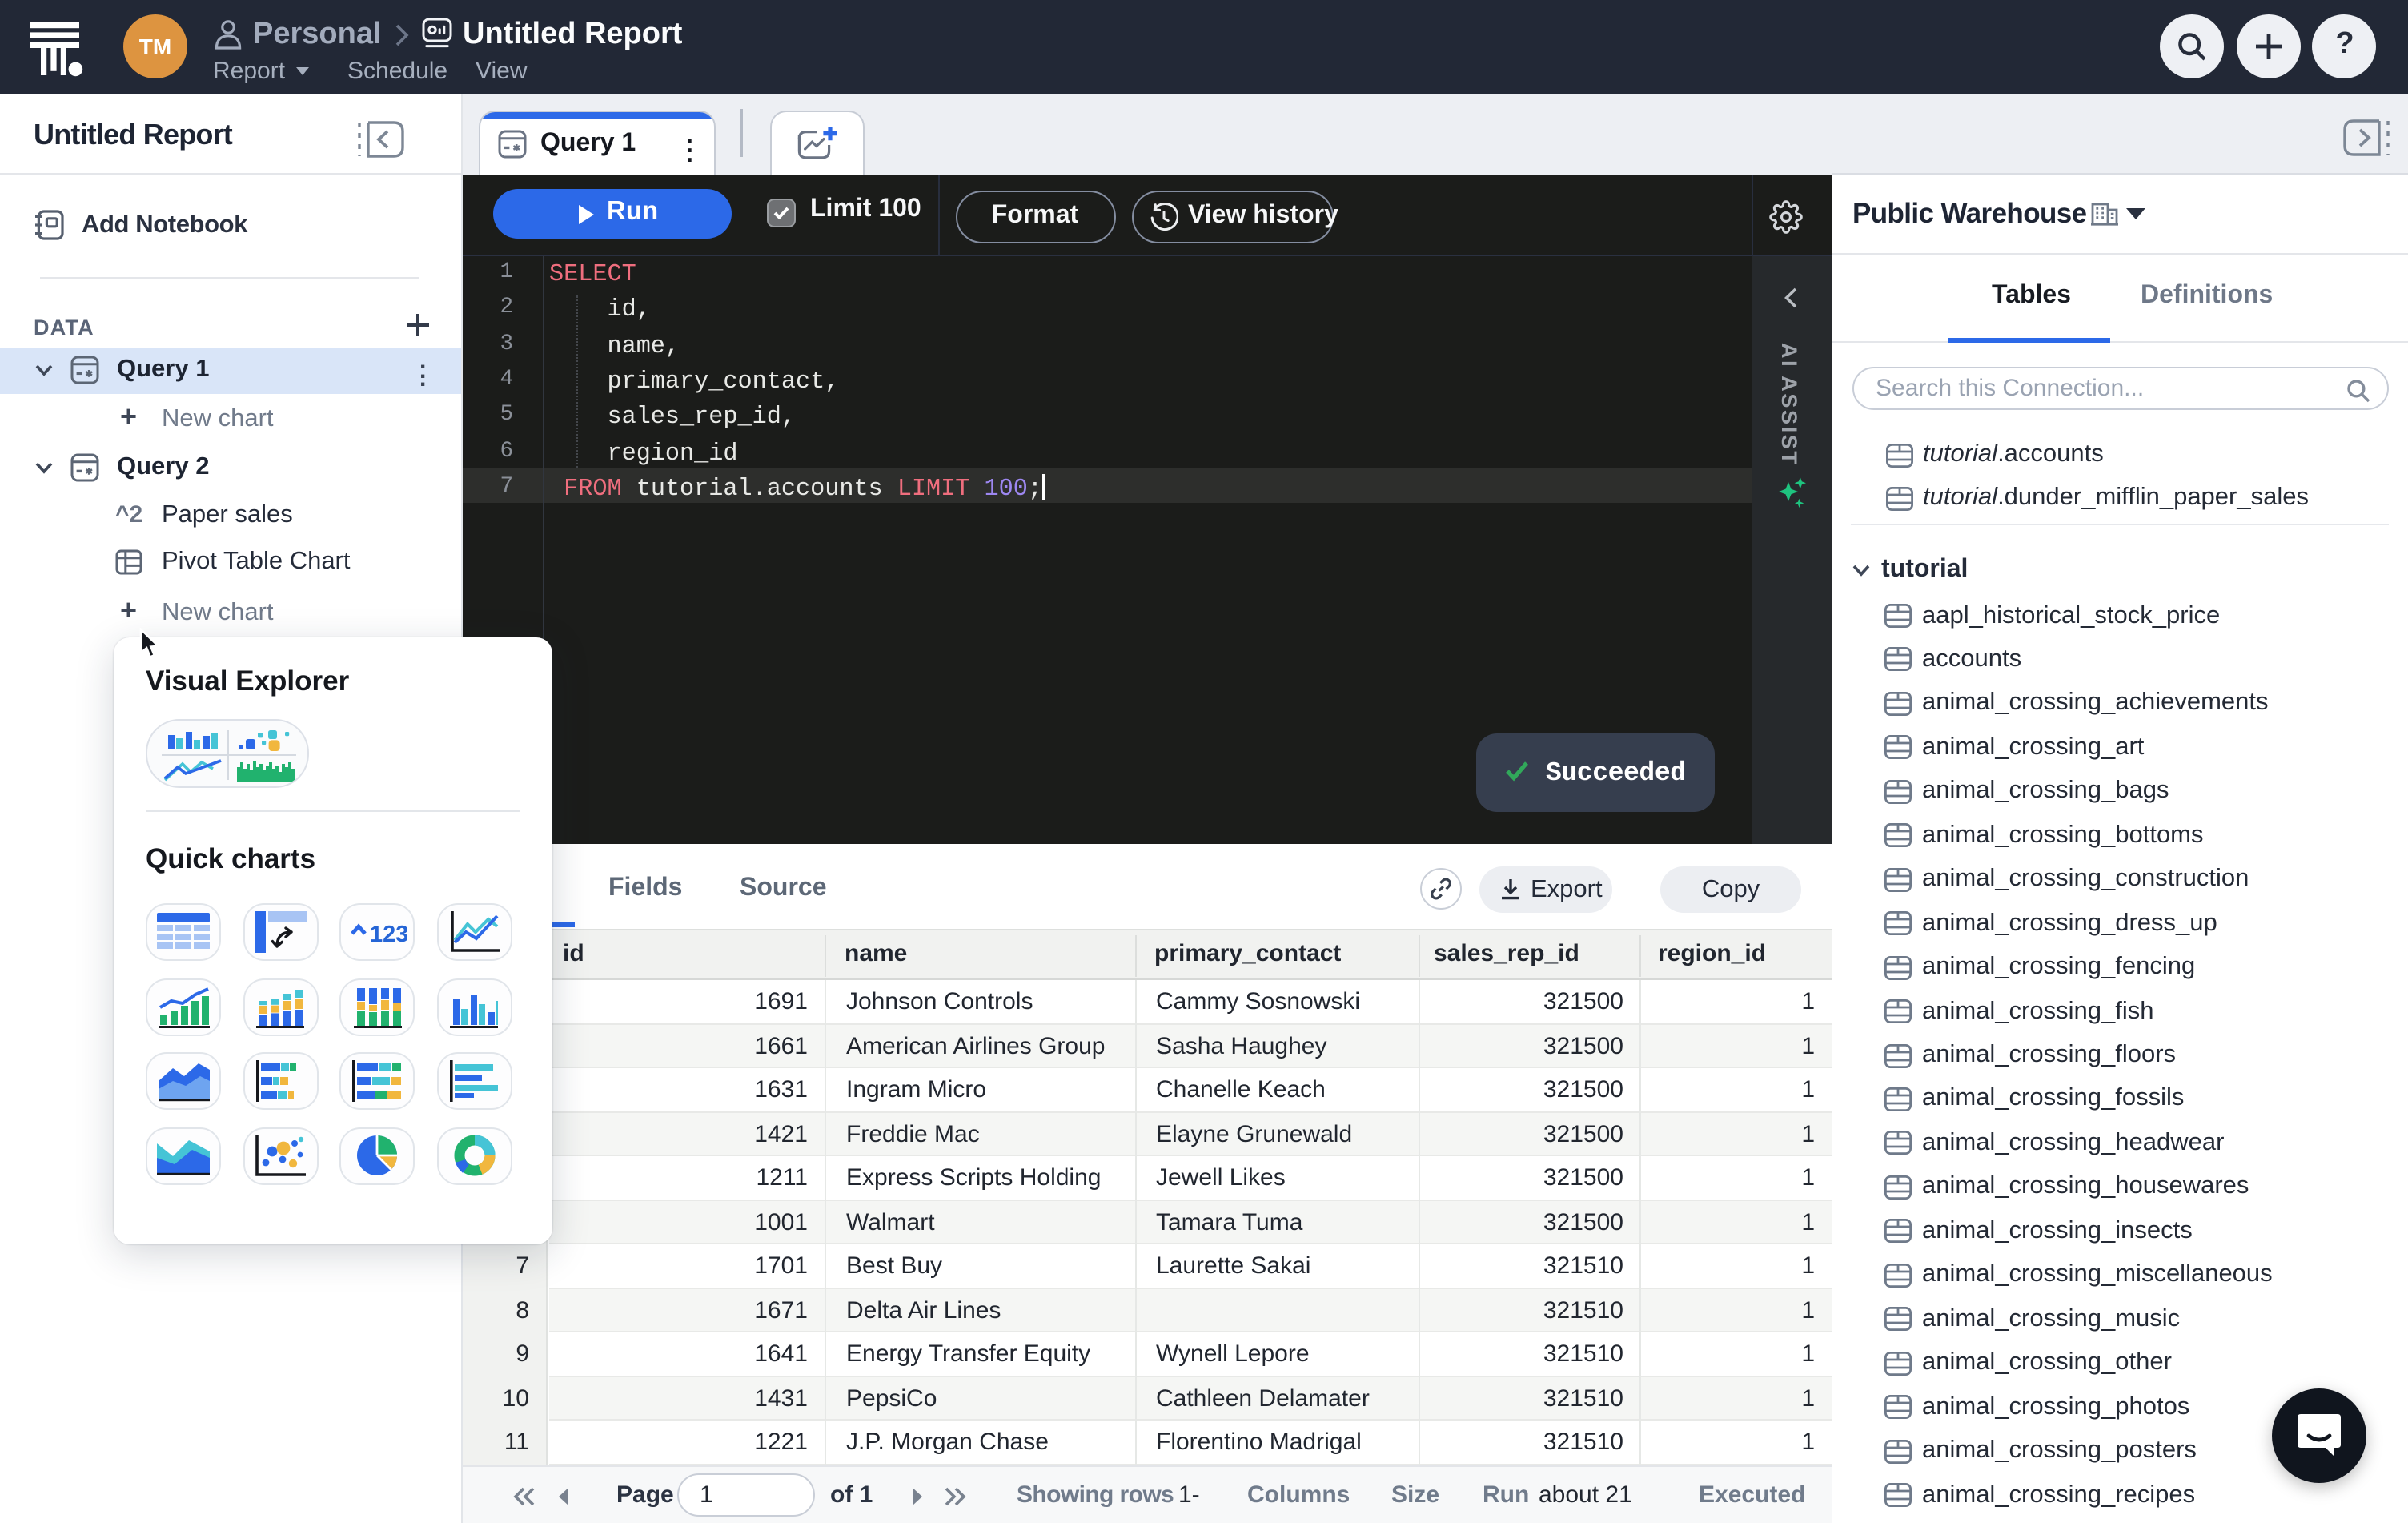 The image size is (2408, 1523). I want to click on svg-text: 123, so click(387, 932).